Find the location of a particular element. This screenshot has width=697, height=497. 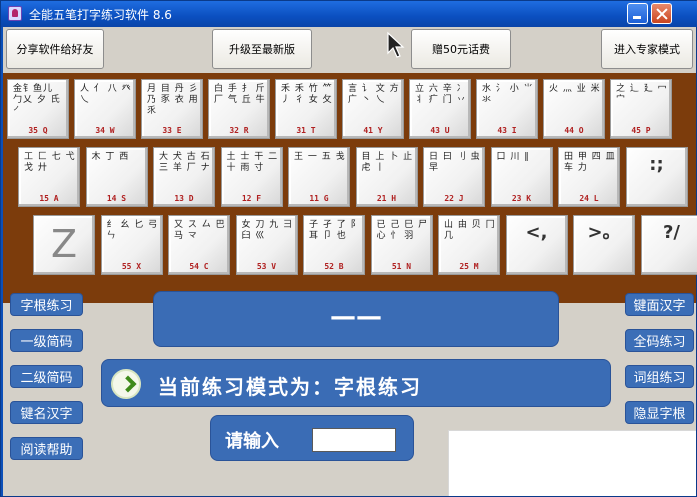

key-code: 33 E is located at coordinates (172, 130).